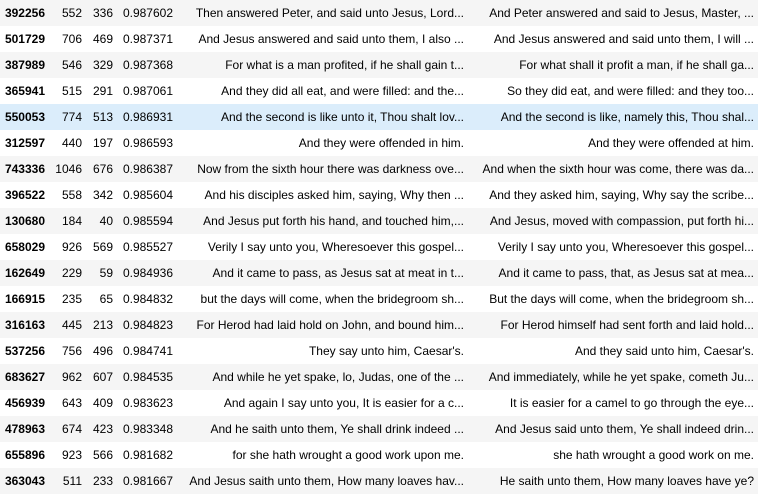 Image resolution: width=758 pixels, height=499 pixels. Describe the element at coordinates (101, 403) in the screenshot. I see `cell-value-b: 409` at that location.